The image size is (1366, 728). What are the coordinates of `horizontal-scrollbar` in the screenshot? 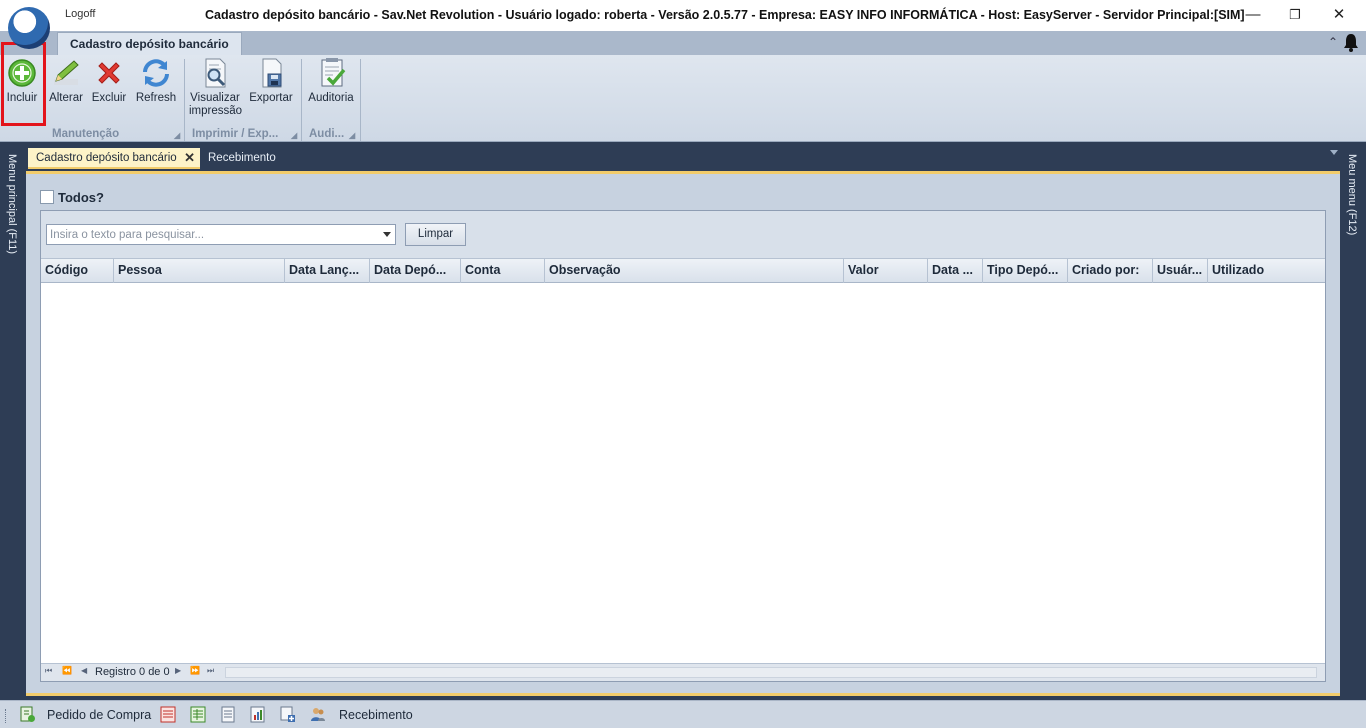 It's located at (771, 672).